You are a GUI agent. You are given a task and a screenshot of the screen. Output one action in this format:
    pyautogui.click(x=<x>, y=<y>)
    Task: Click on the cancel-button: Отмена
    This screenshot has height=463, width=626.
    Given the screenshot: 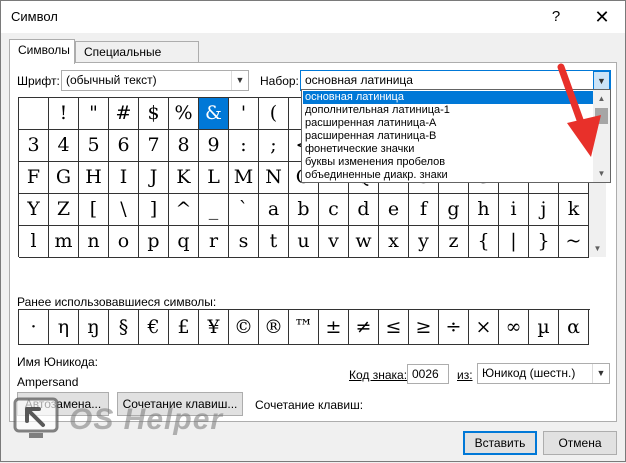 What is the action you would take?
    pyautogui.click(x=580, y=443)
    